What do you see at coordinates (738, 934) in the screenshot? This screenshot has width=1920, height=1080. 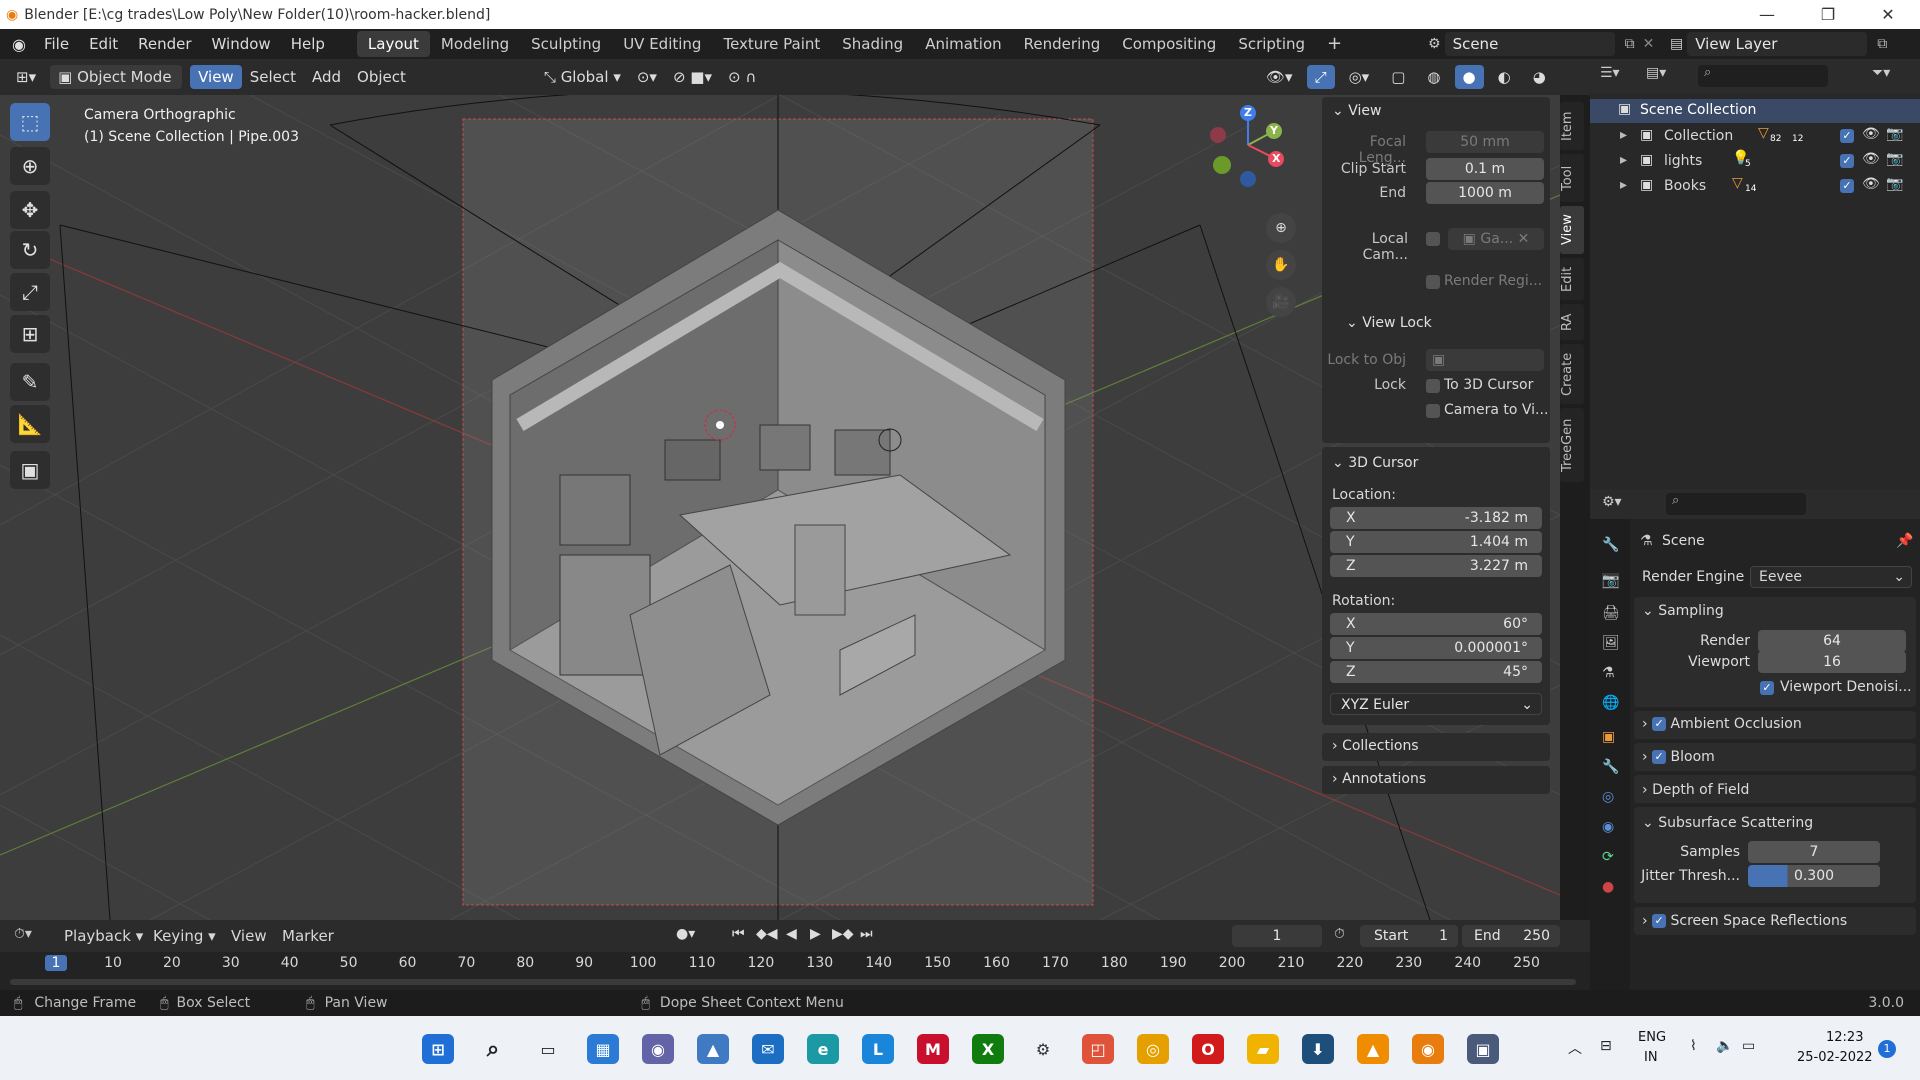 I see `jump-start-icon: ⏮` at bounding box center [738, 934].